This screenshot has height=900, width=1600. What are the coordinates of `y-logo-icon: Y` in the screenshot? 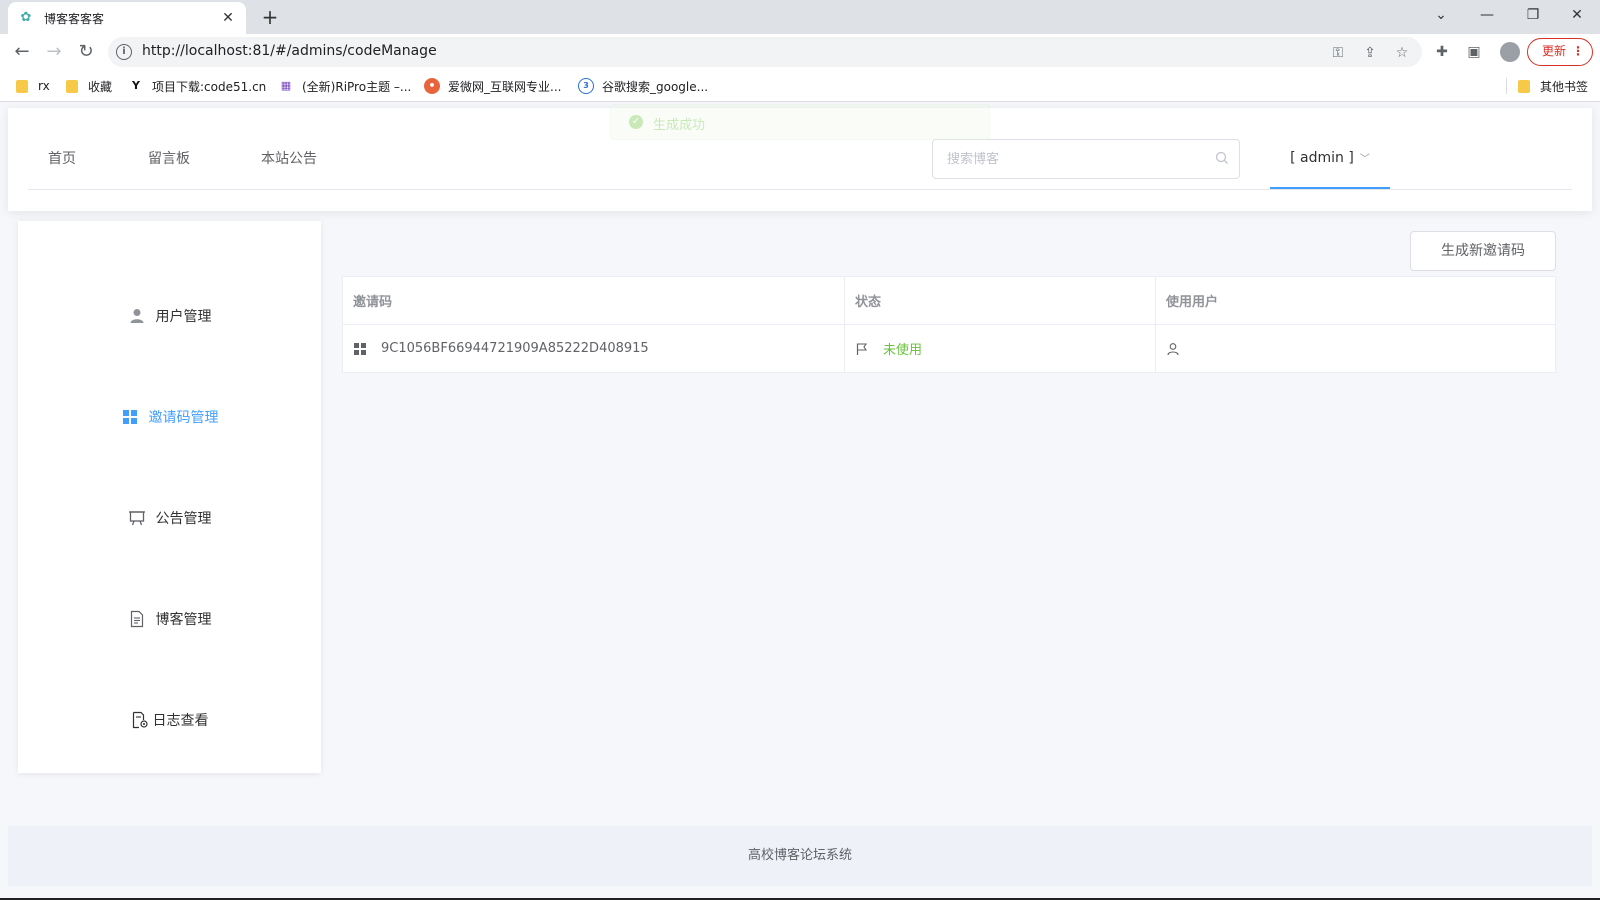 It's located at (136, 85).